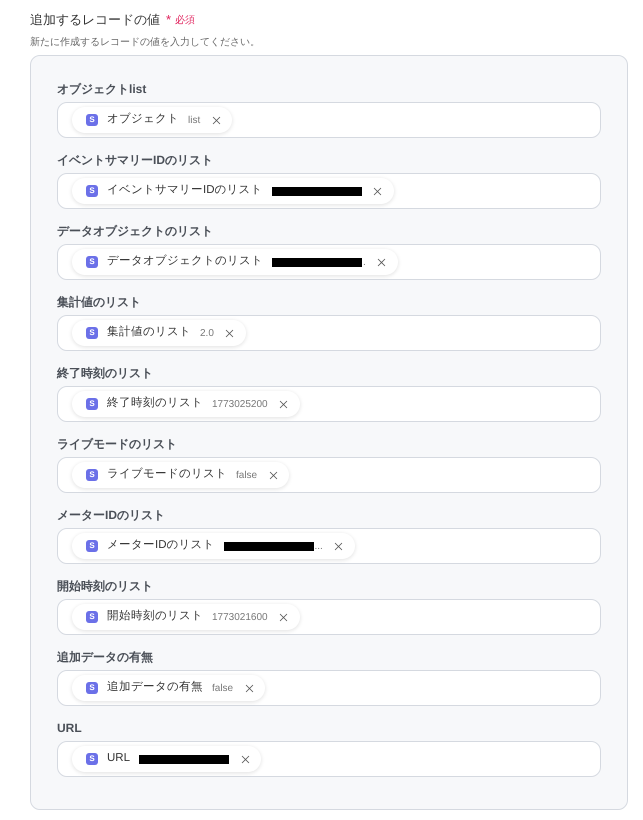 The image size is (643, 820). I want to click on tag-name: オブジェクト, so click(143, 120).